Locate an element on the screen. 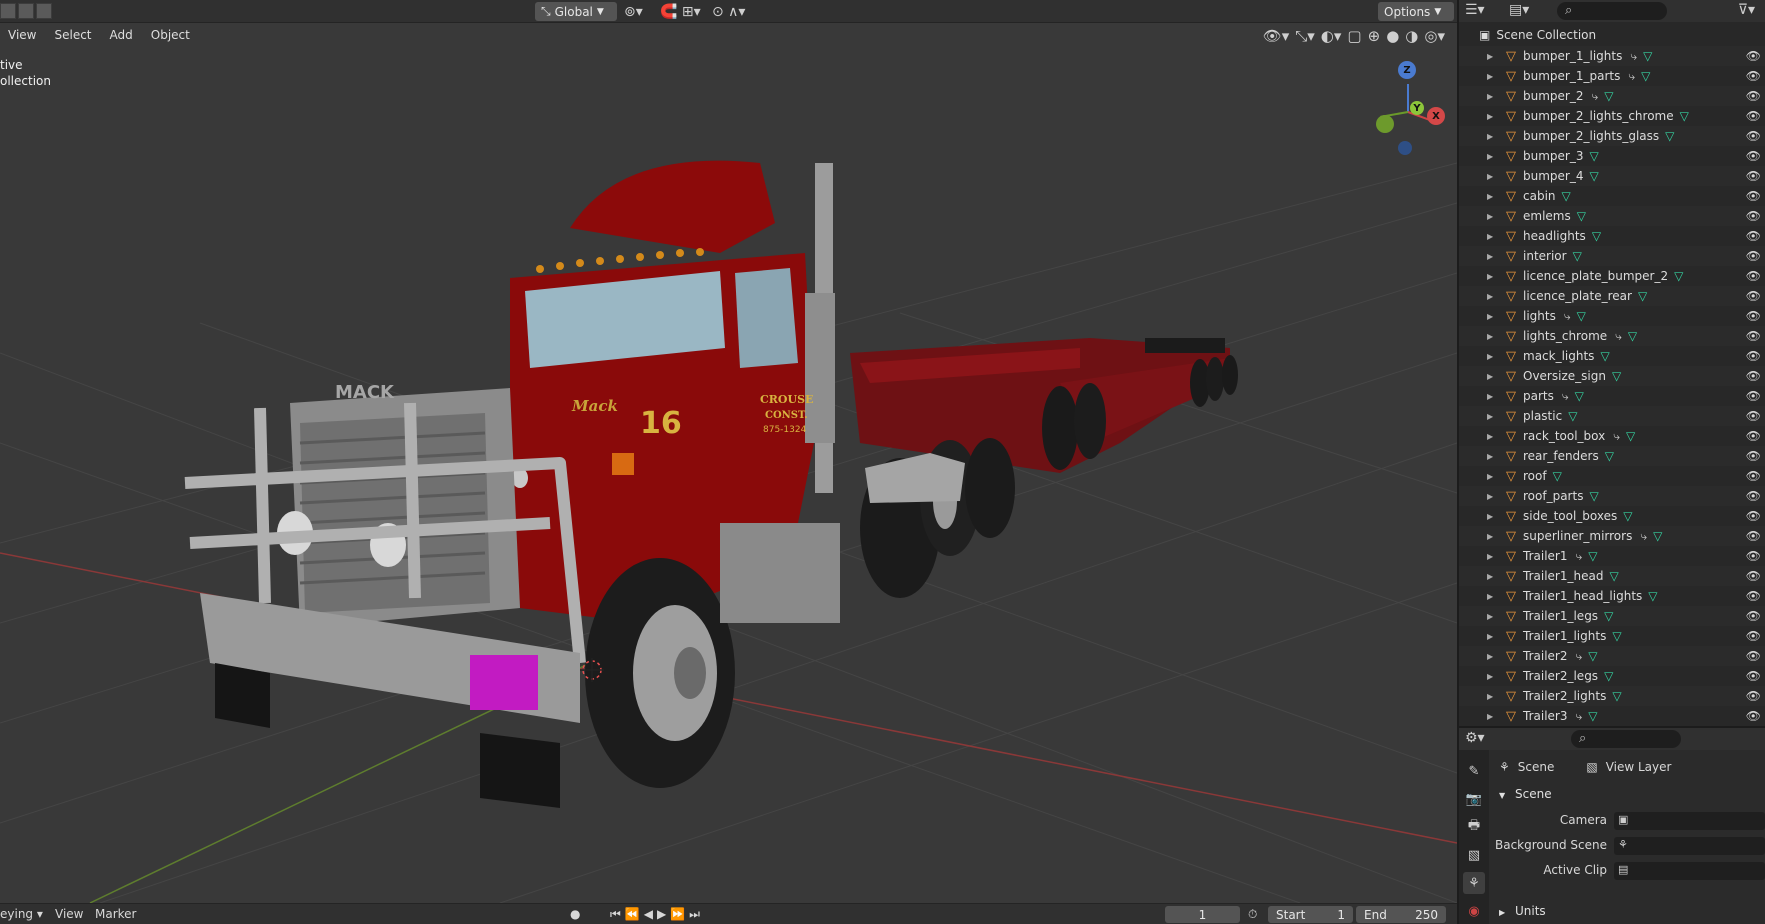 This screenshot has height=924, width=1765. outliner-row: ▶ ▽ roof ▽ 👁 is located at coordinates (1612, 476).